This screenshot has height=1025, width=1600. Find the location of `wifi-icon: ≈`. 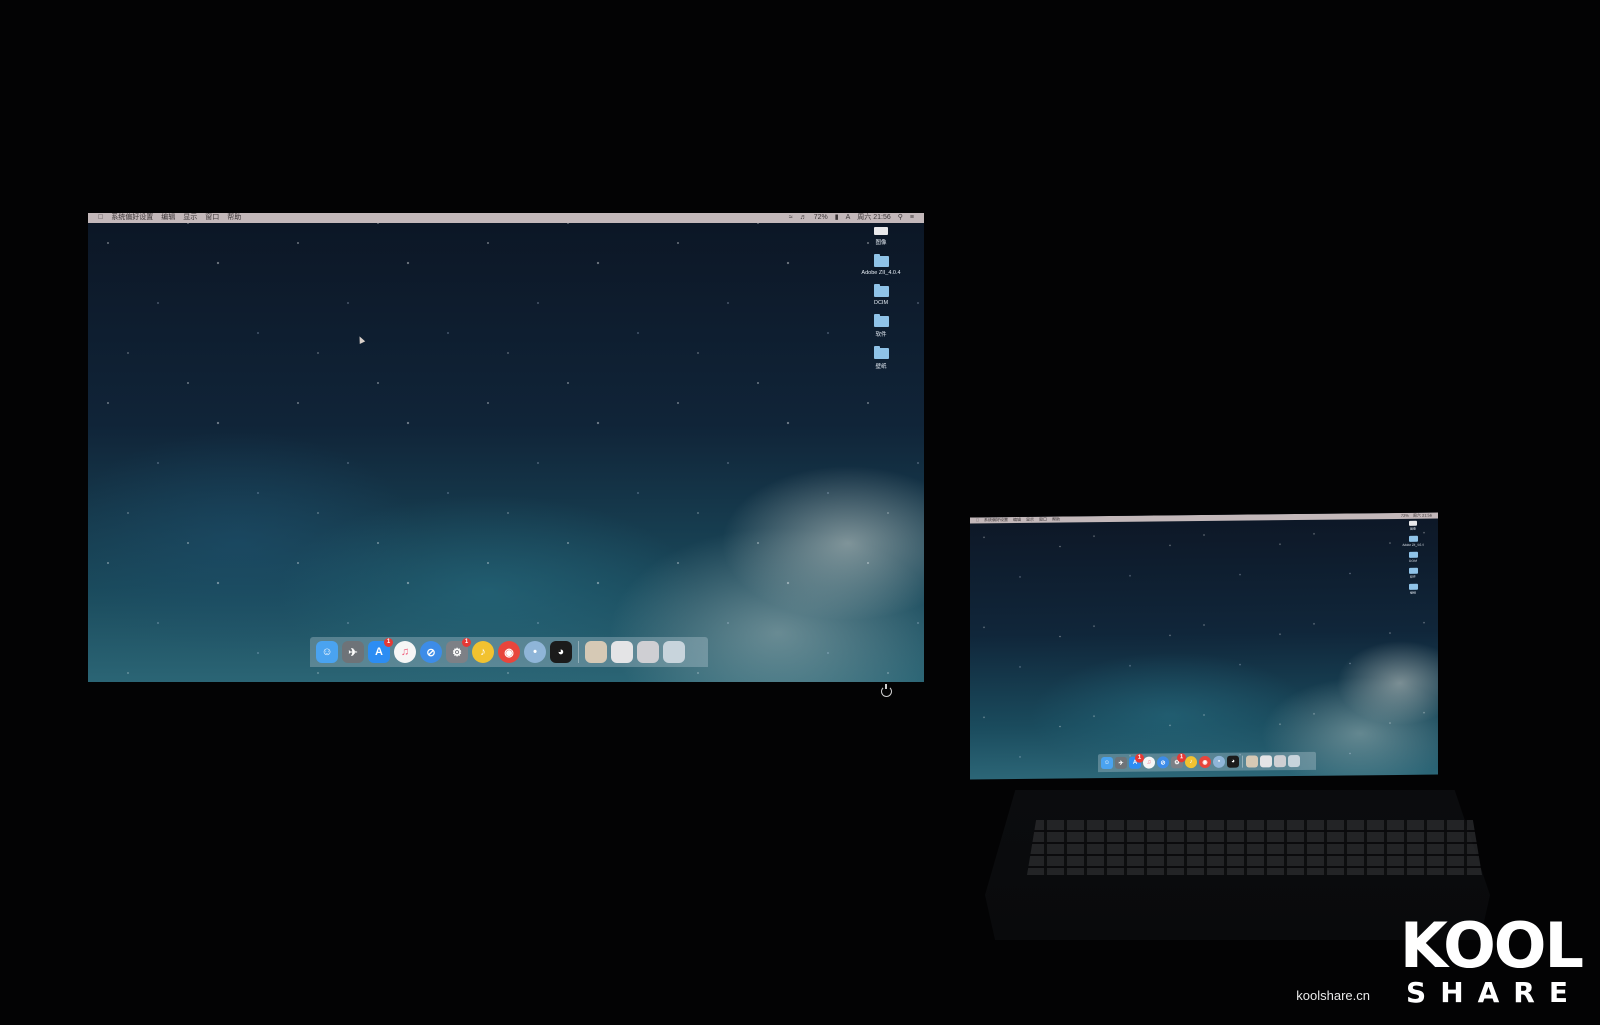

wifi-icon: ≈ is located at coordinates (791, 218).